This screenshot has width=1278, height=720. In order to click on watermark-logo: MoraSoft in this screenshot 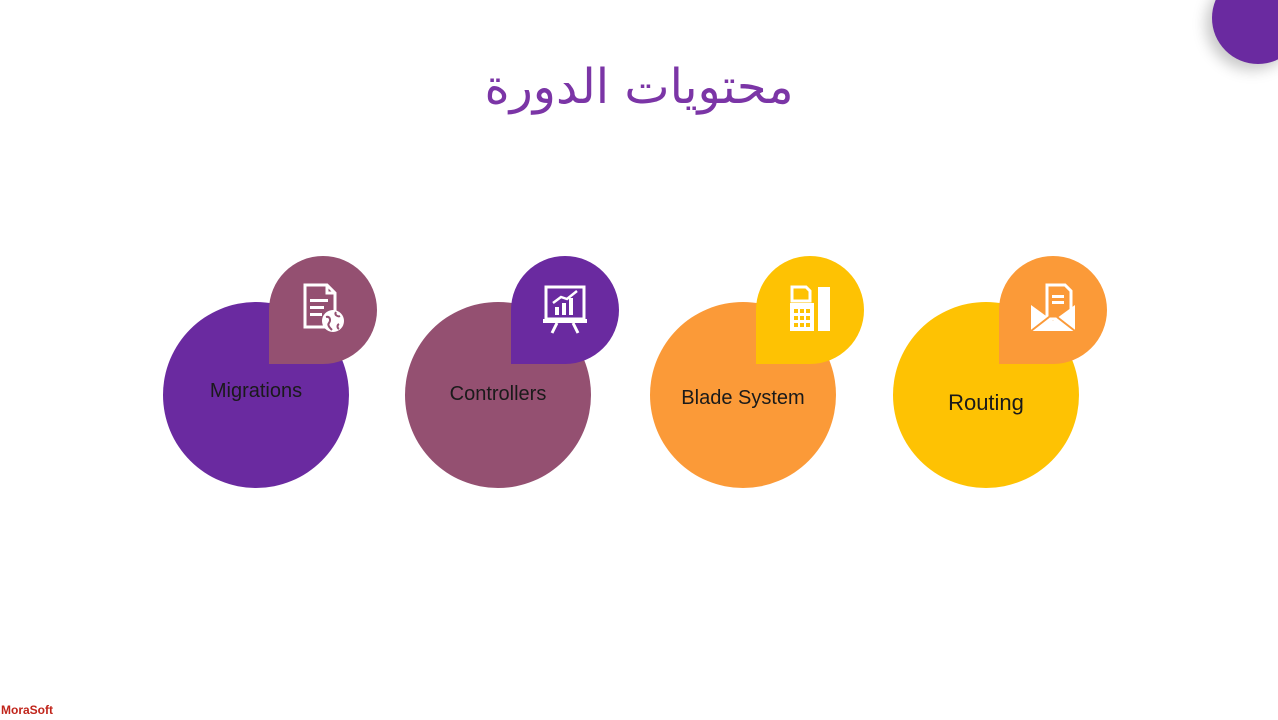, I will do `click(27, 710)`.